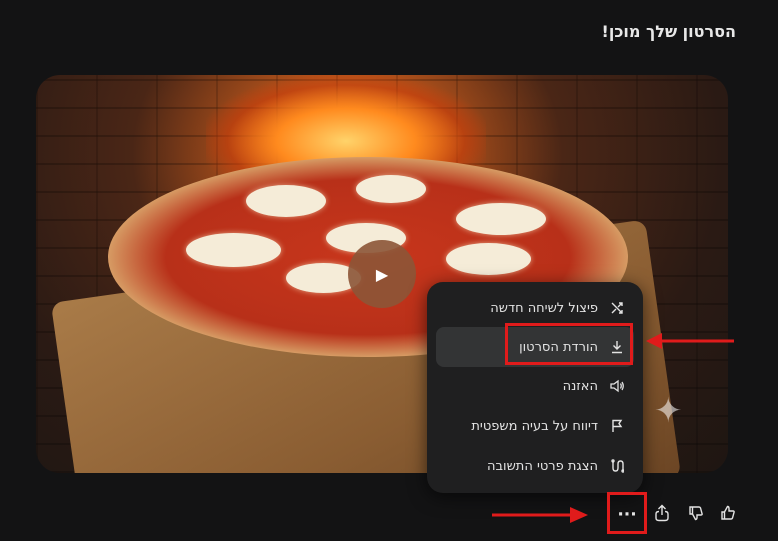 This screenshot has height=541, width=778. What do you see at coordinates (569, 344) in the screenshot?
I see `highlight-download` at bounding box center [569, 344].